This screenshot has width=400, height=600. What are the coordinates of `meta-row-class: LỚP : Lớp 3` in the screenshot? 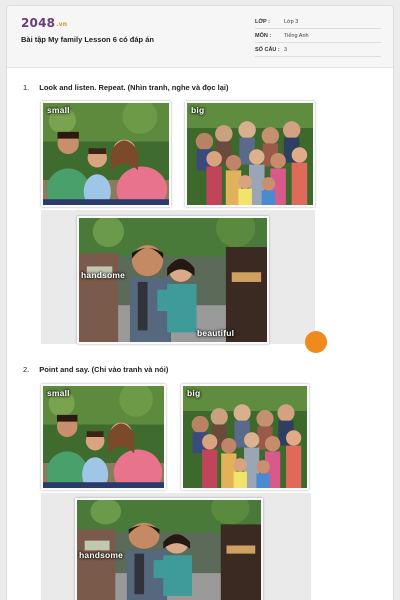 It's located at (318, 22).